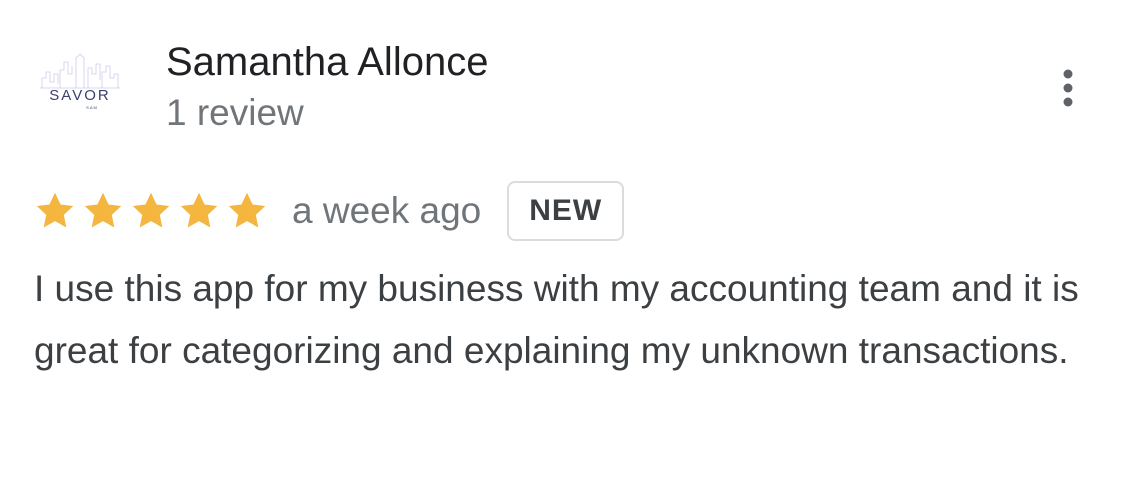  I want to click on new-badge: NEW, so click(566, 211).